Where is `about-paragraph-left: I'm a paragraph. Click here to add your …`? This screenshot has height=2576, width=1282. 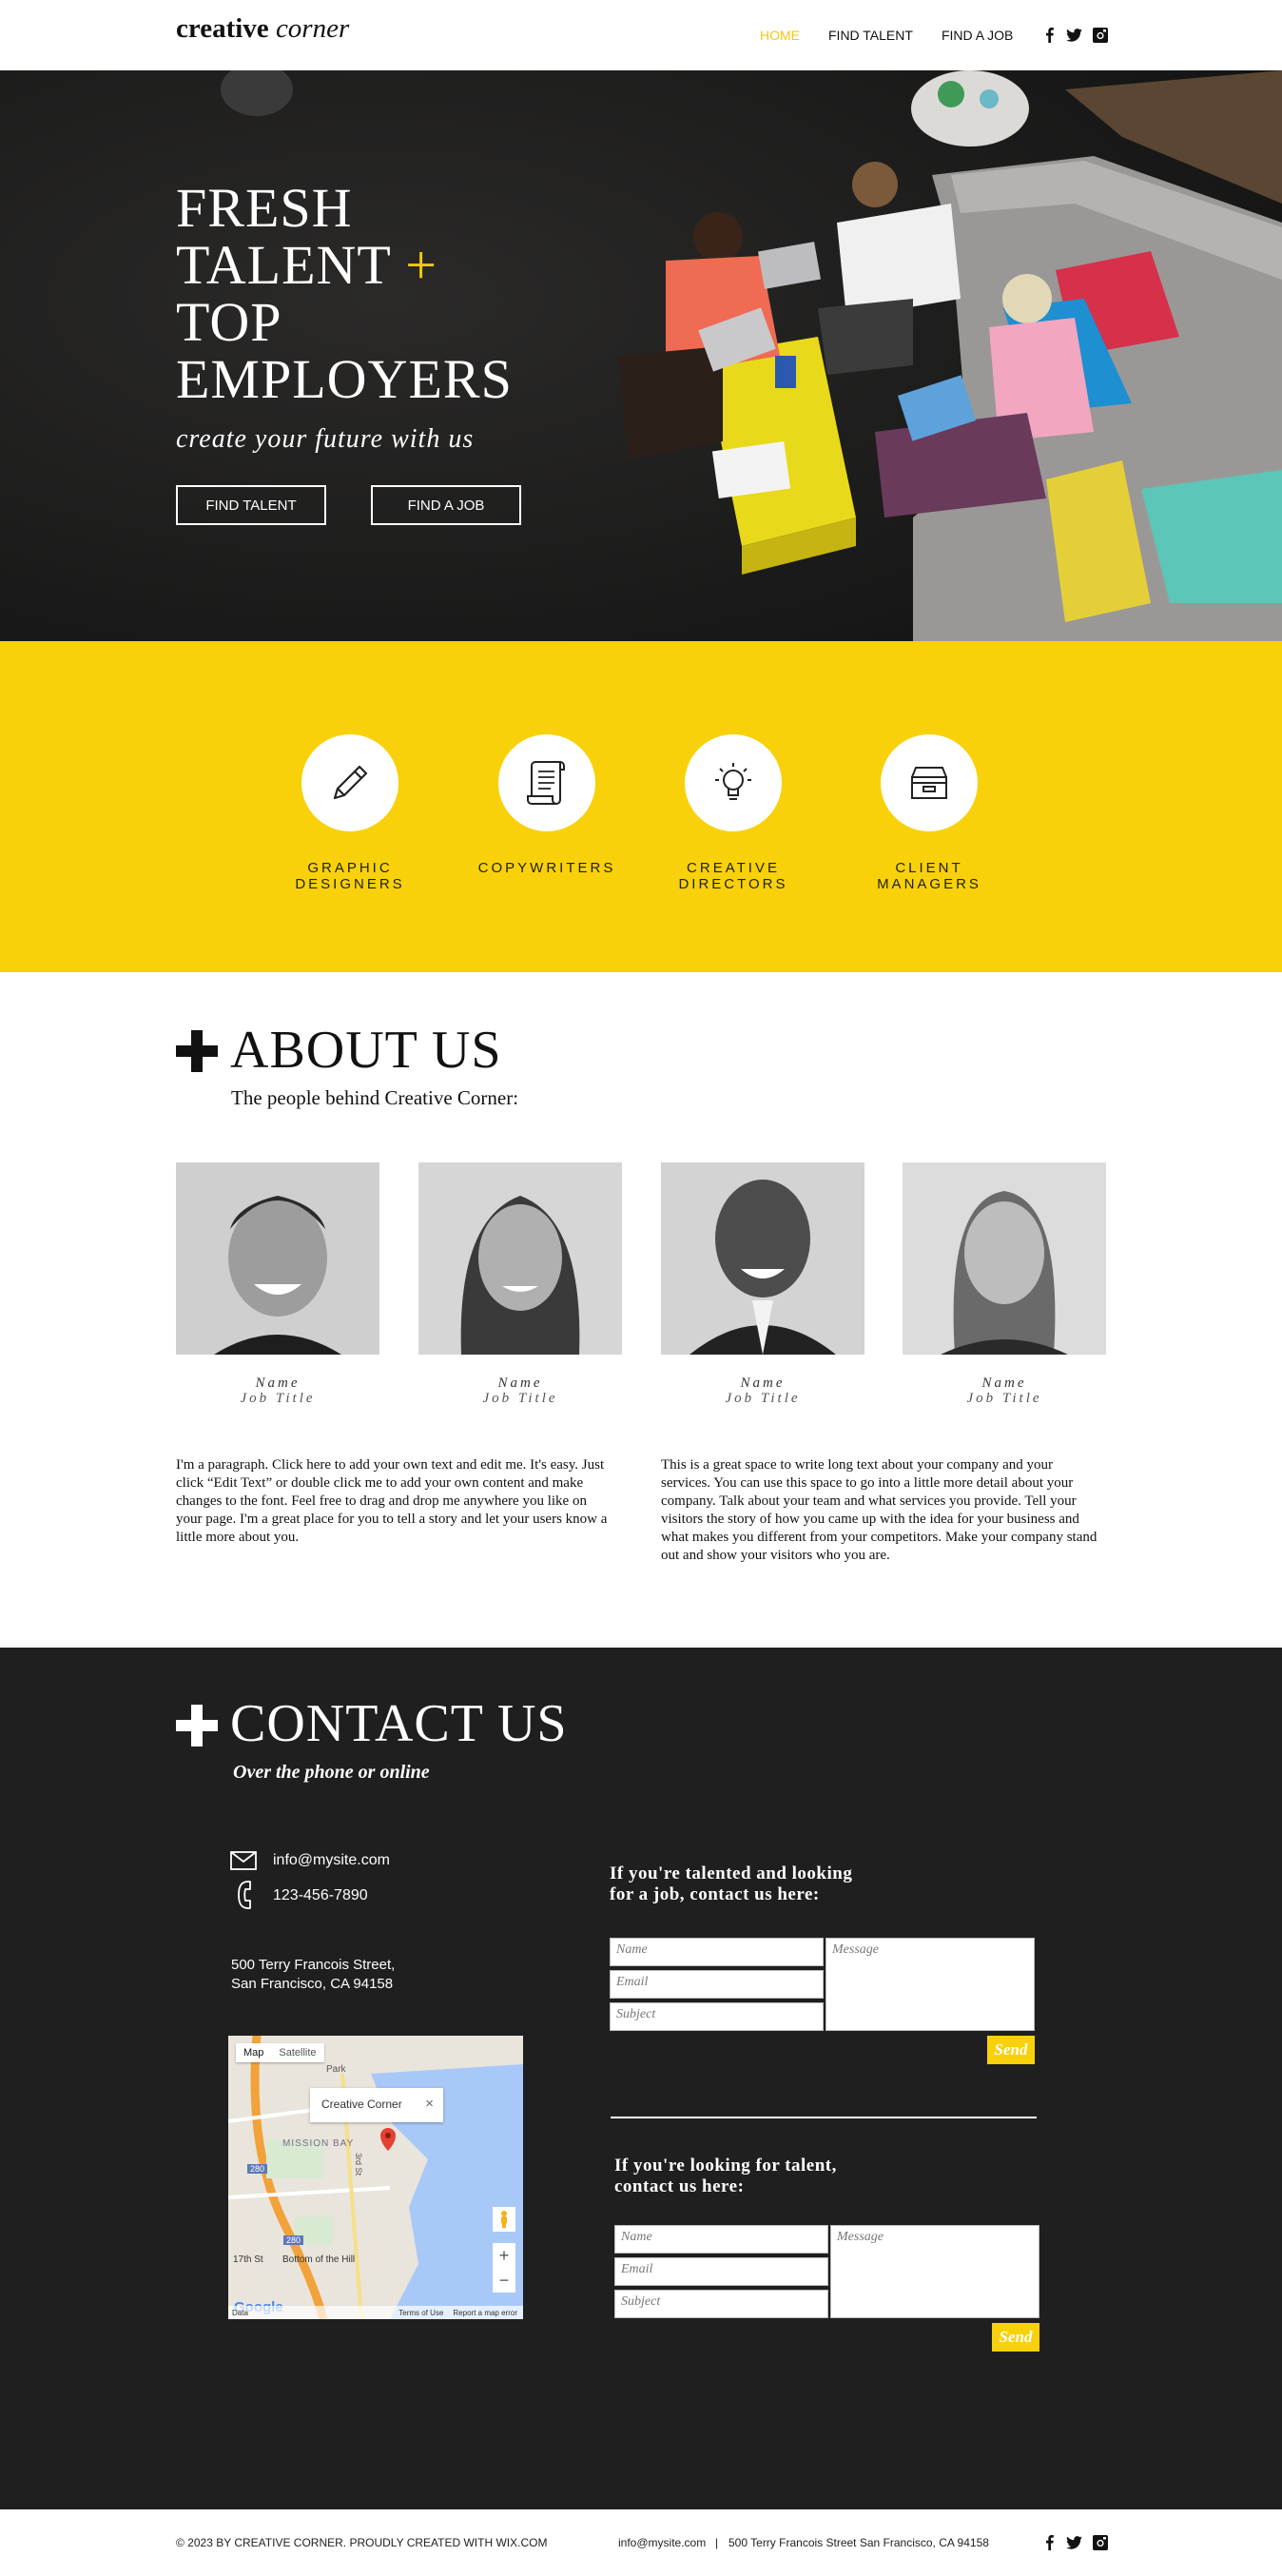 about-paragraph-left: I'm a paragraph. Click here to add your … is located at coordinates (392, 1501).